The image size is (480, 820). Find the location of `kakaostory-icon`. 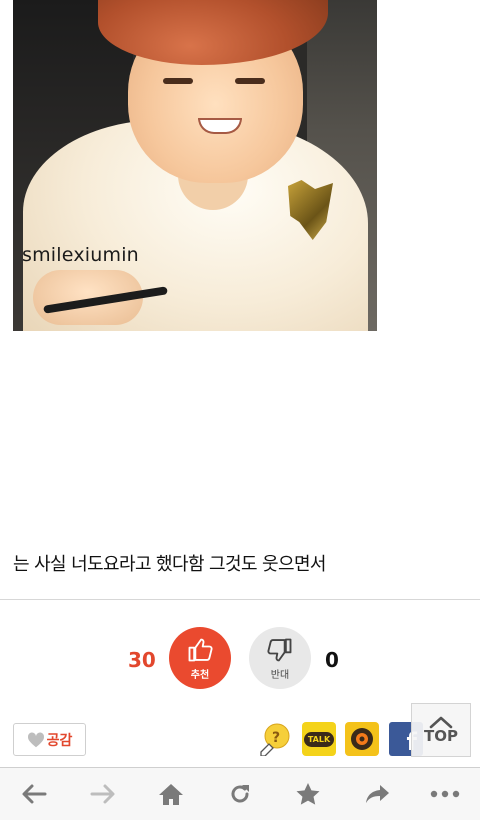

kakaostory-icon is located at coordinates (362, 739).